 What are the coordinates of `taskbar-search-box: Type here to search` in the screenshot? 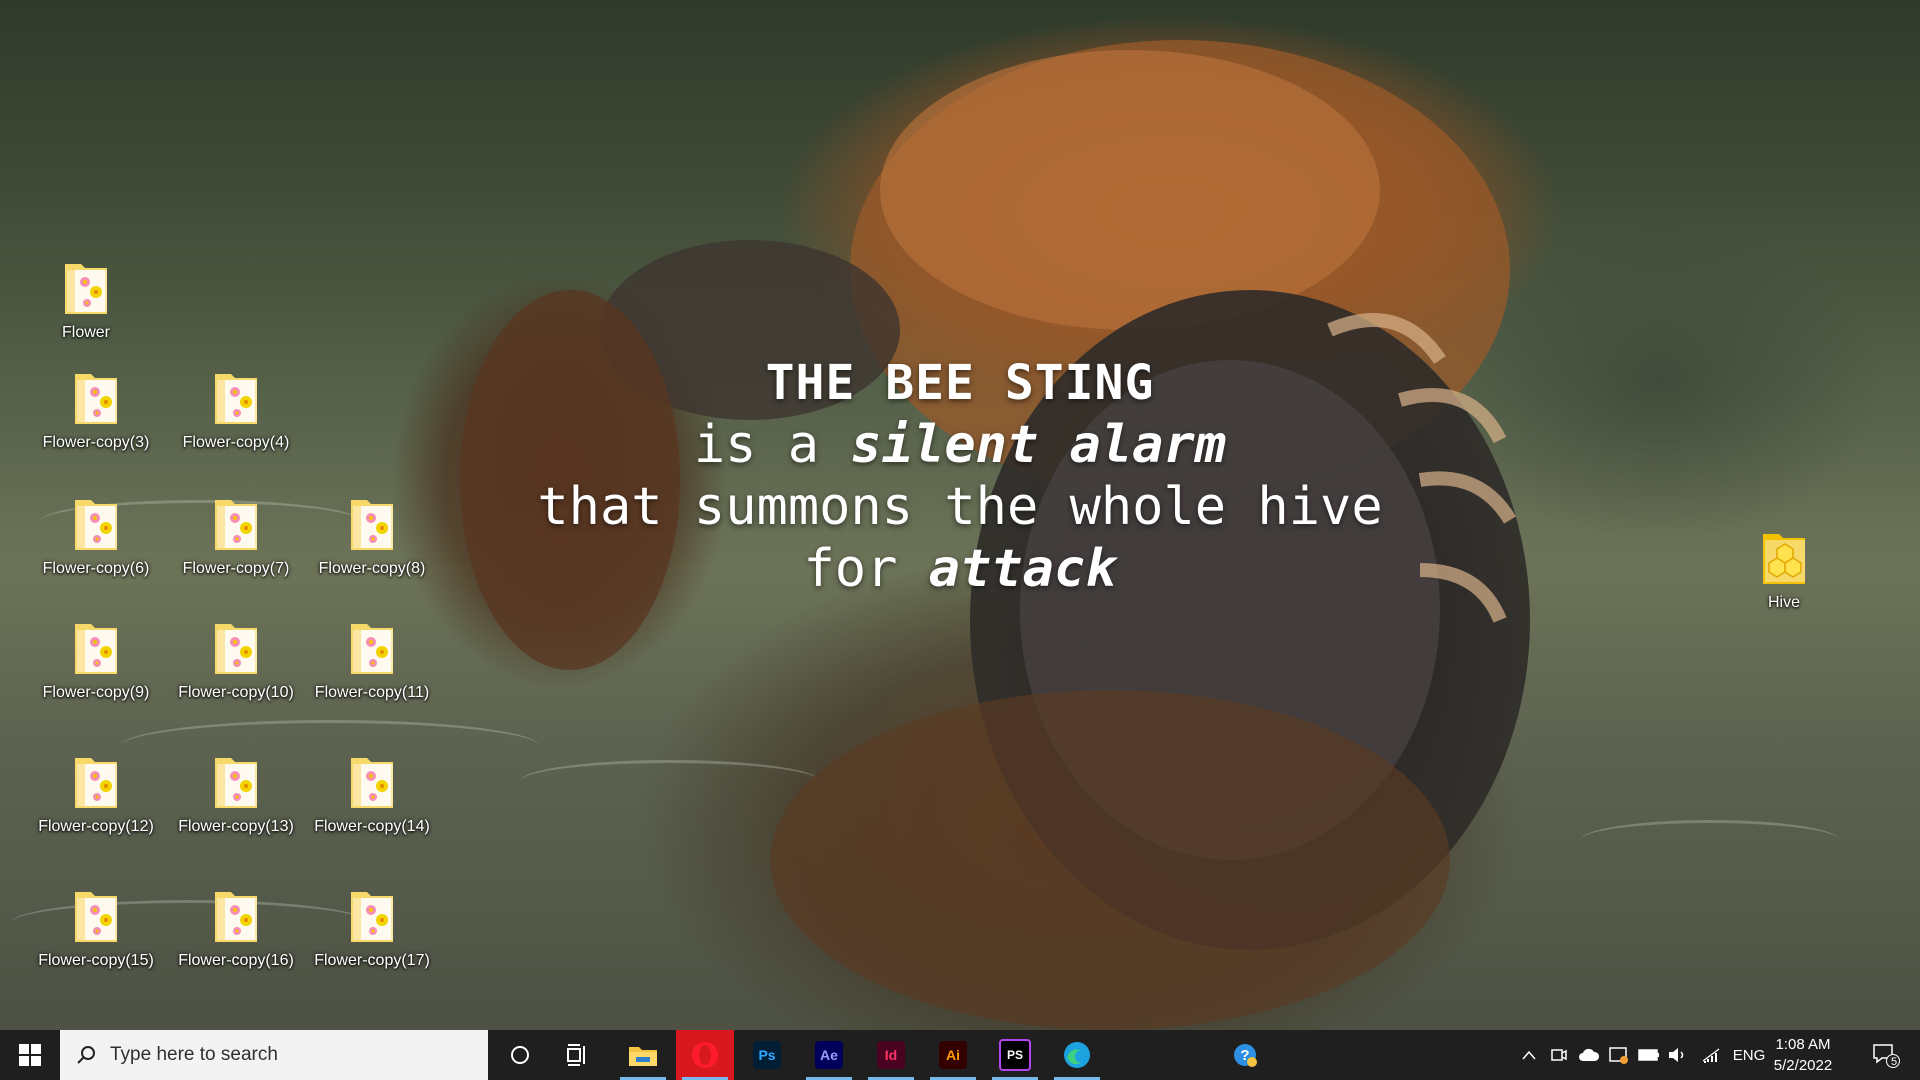 It's located at (274, 1055).